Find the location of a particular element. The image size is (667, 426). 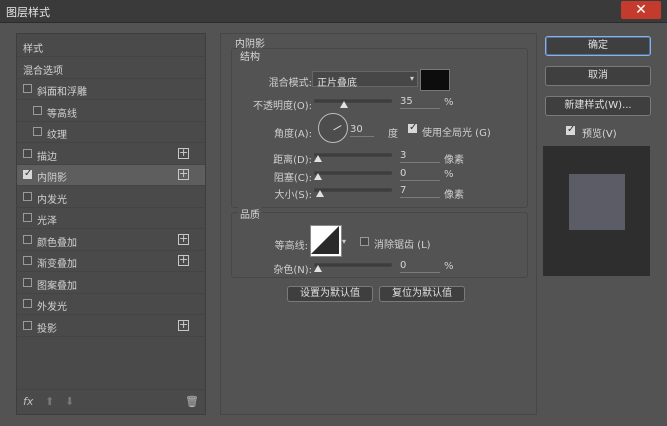

preview-thumbnail is located at coordinates (597, 202).